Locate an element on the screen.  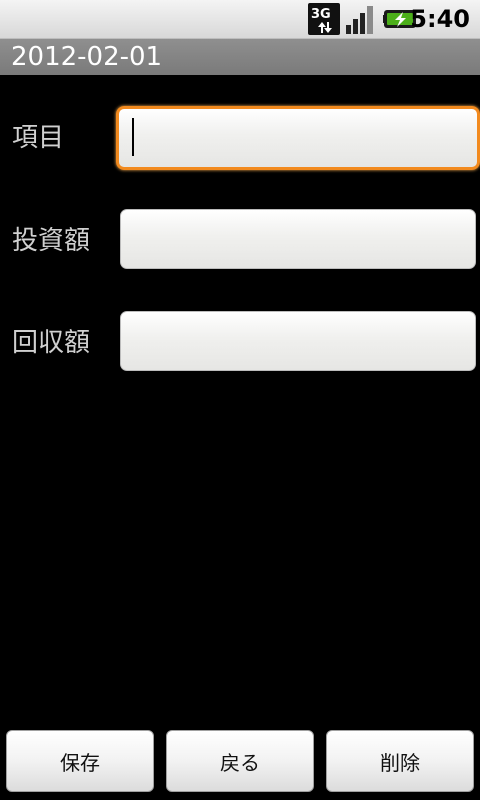
text-caret is located at coordinates (133, 137).